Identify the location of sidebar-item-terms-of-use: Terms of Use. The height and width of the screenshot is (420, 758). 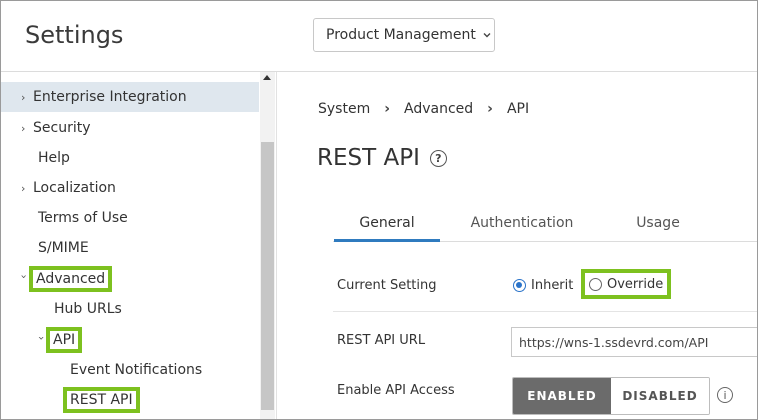
(83, 218).